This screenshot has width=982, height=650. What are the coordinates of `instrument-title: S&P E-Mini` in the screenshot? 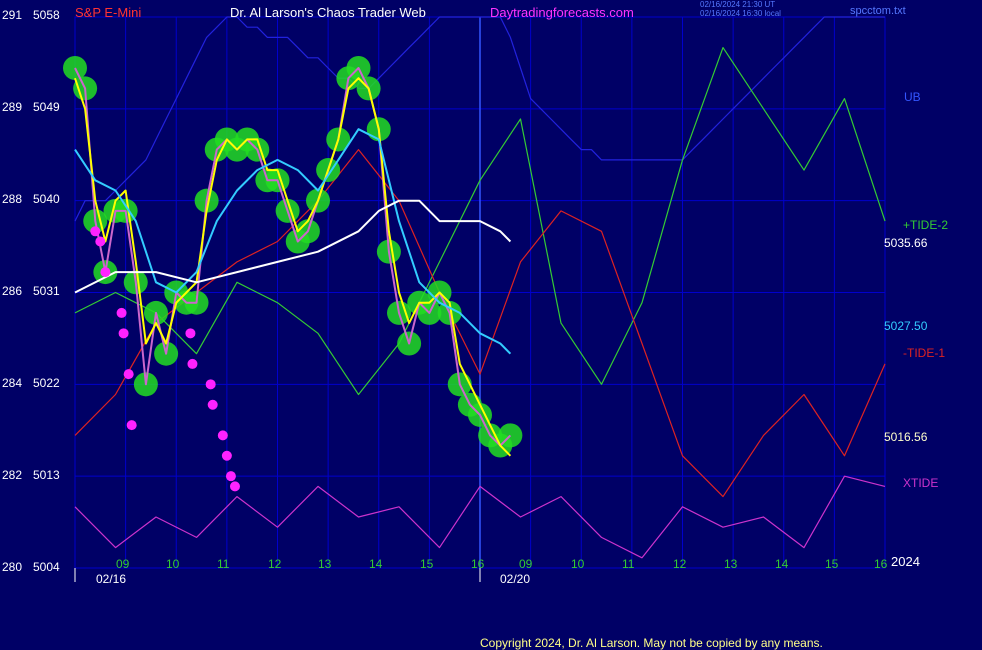 It's located at (108, 12).